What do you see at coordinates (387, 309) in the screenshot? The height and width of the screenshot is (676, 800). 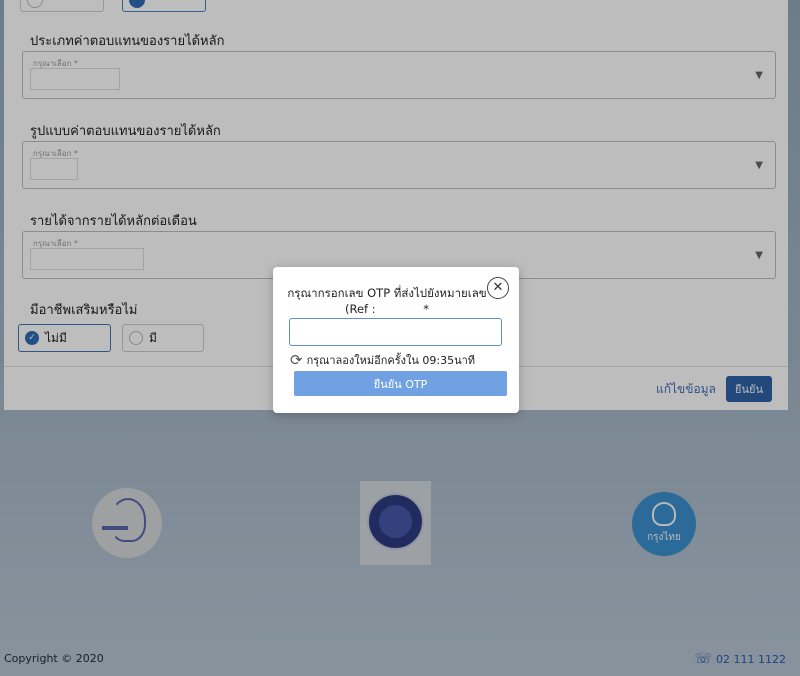 I see `otp-title-line2: (Ref : *` at bounding box center [387, 309].